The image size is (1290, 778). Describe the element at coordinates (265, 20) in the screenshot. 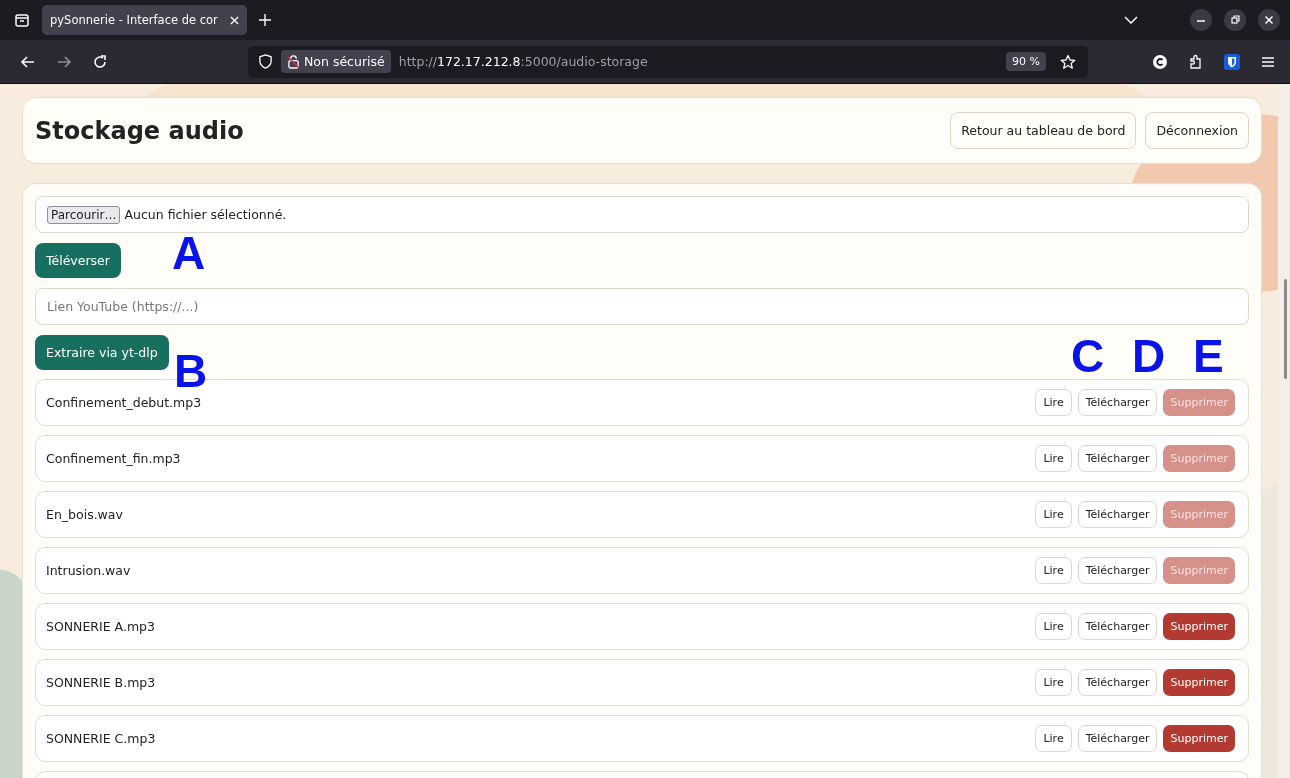

I see `new-tab-icon` at that location.